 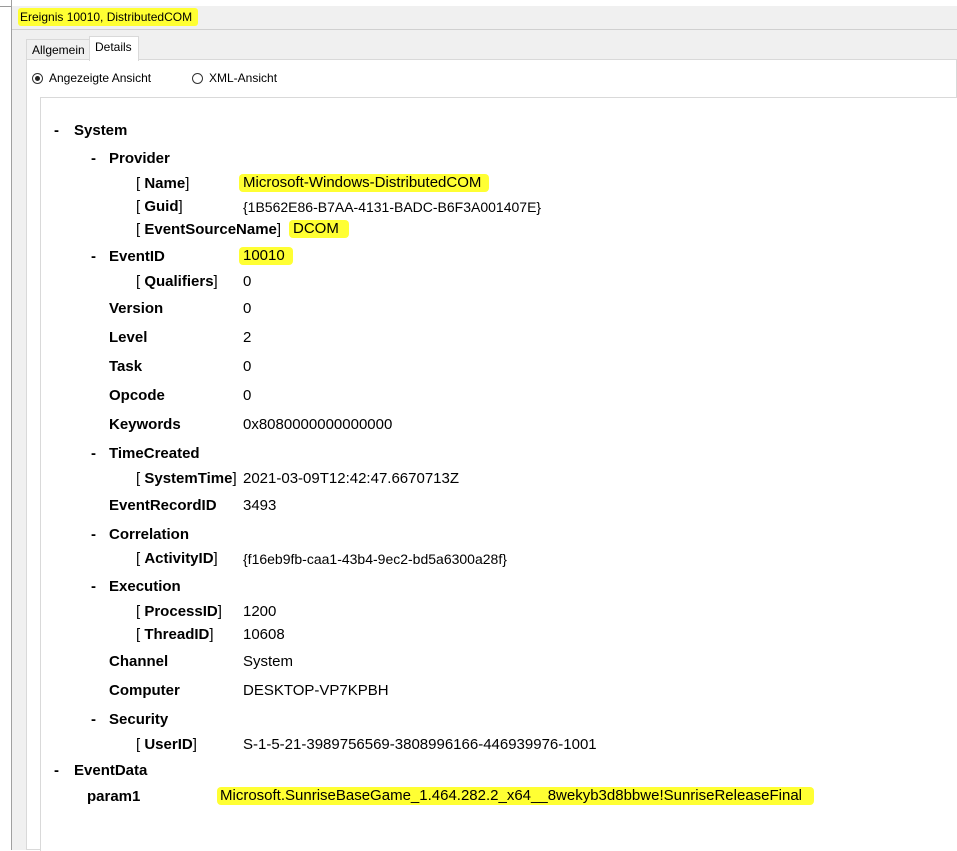 I want to click on attr-activityid-key: ActivityID, so click(x=179, y=558).